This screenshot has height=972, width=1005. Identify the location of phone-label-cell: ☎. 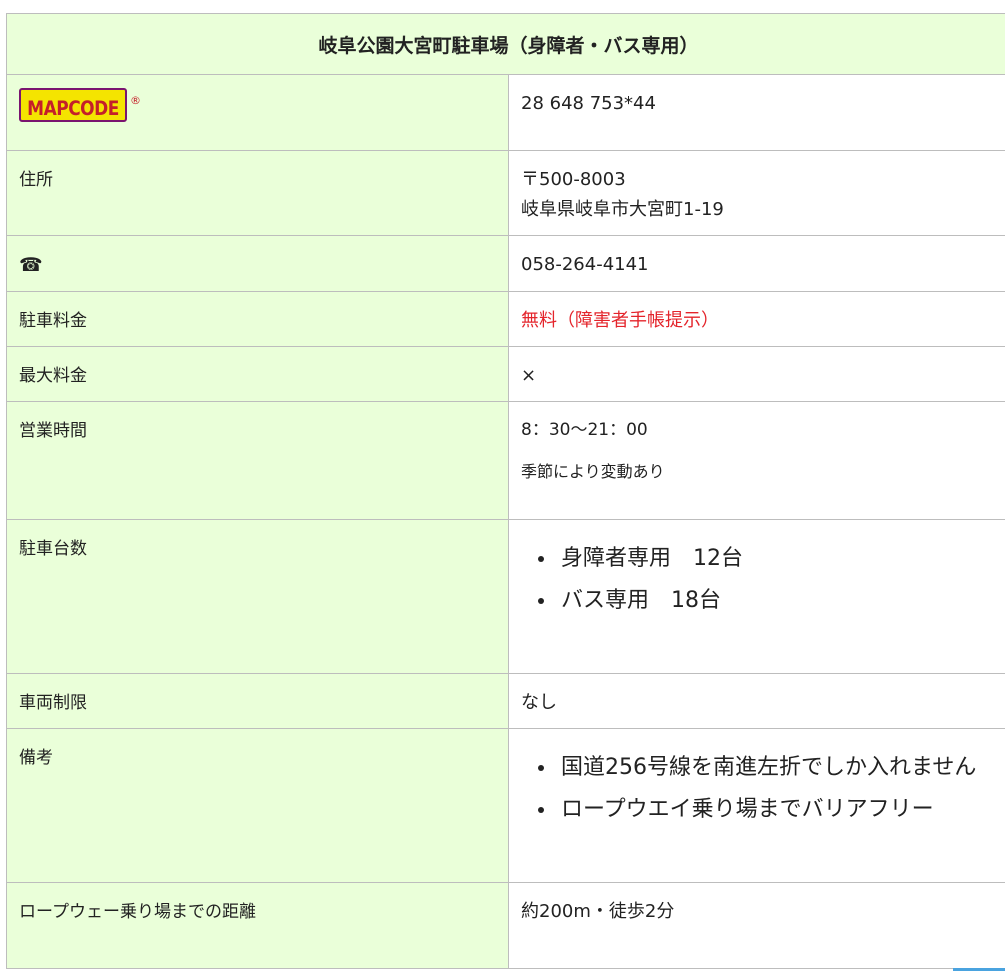
(257, 263).